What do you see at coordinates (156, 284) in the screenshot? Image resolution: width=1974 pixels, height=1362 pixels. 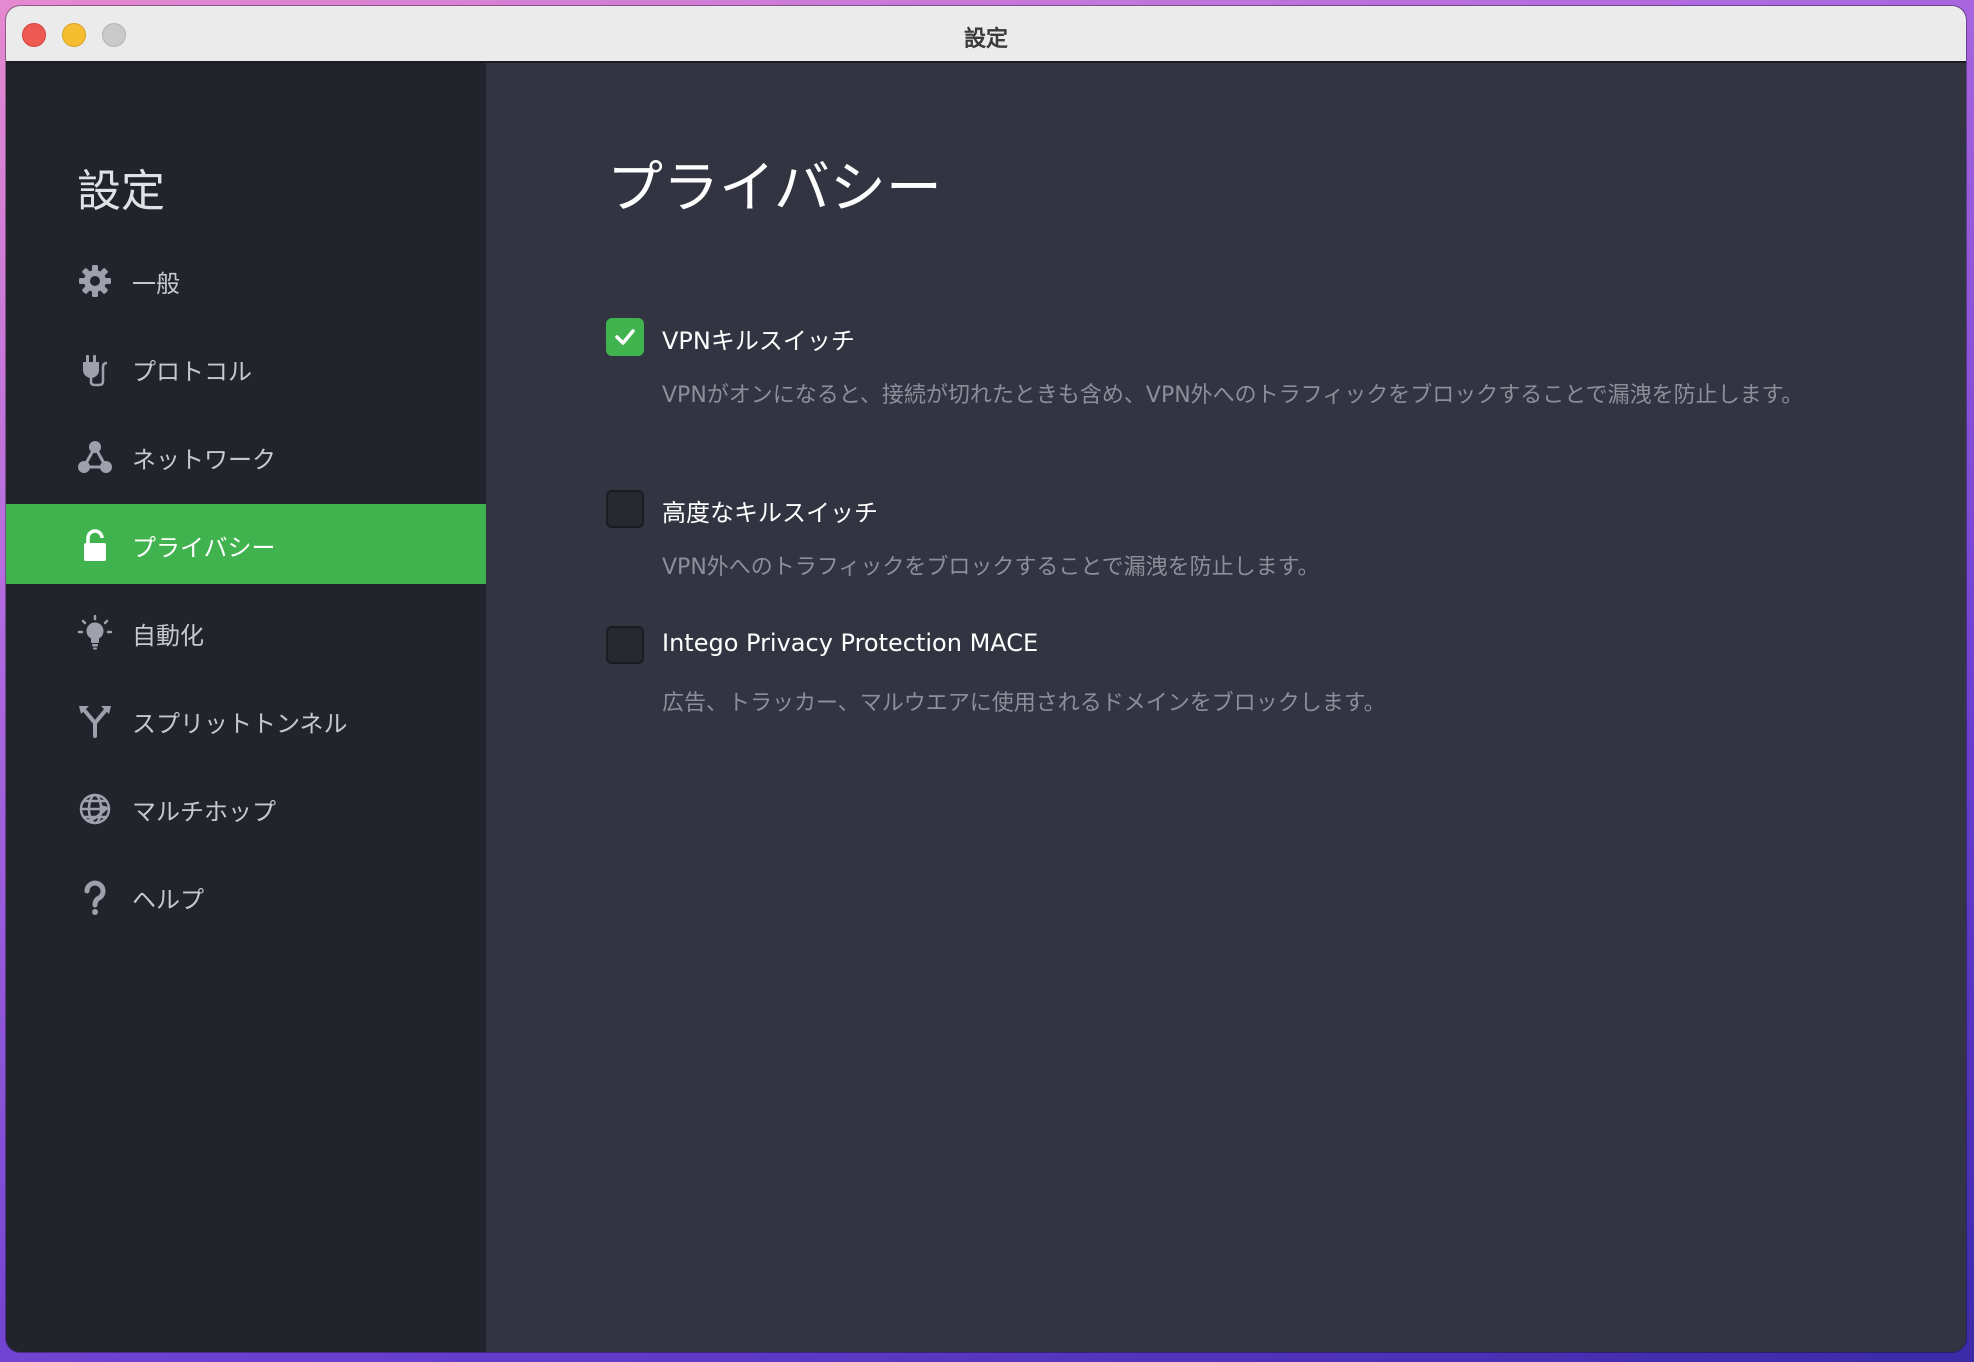 I see `sidebar-item-label: 一般` at bounding box center [156, 284].